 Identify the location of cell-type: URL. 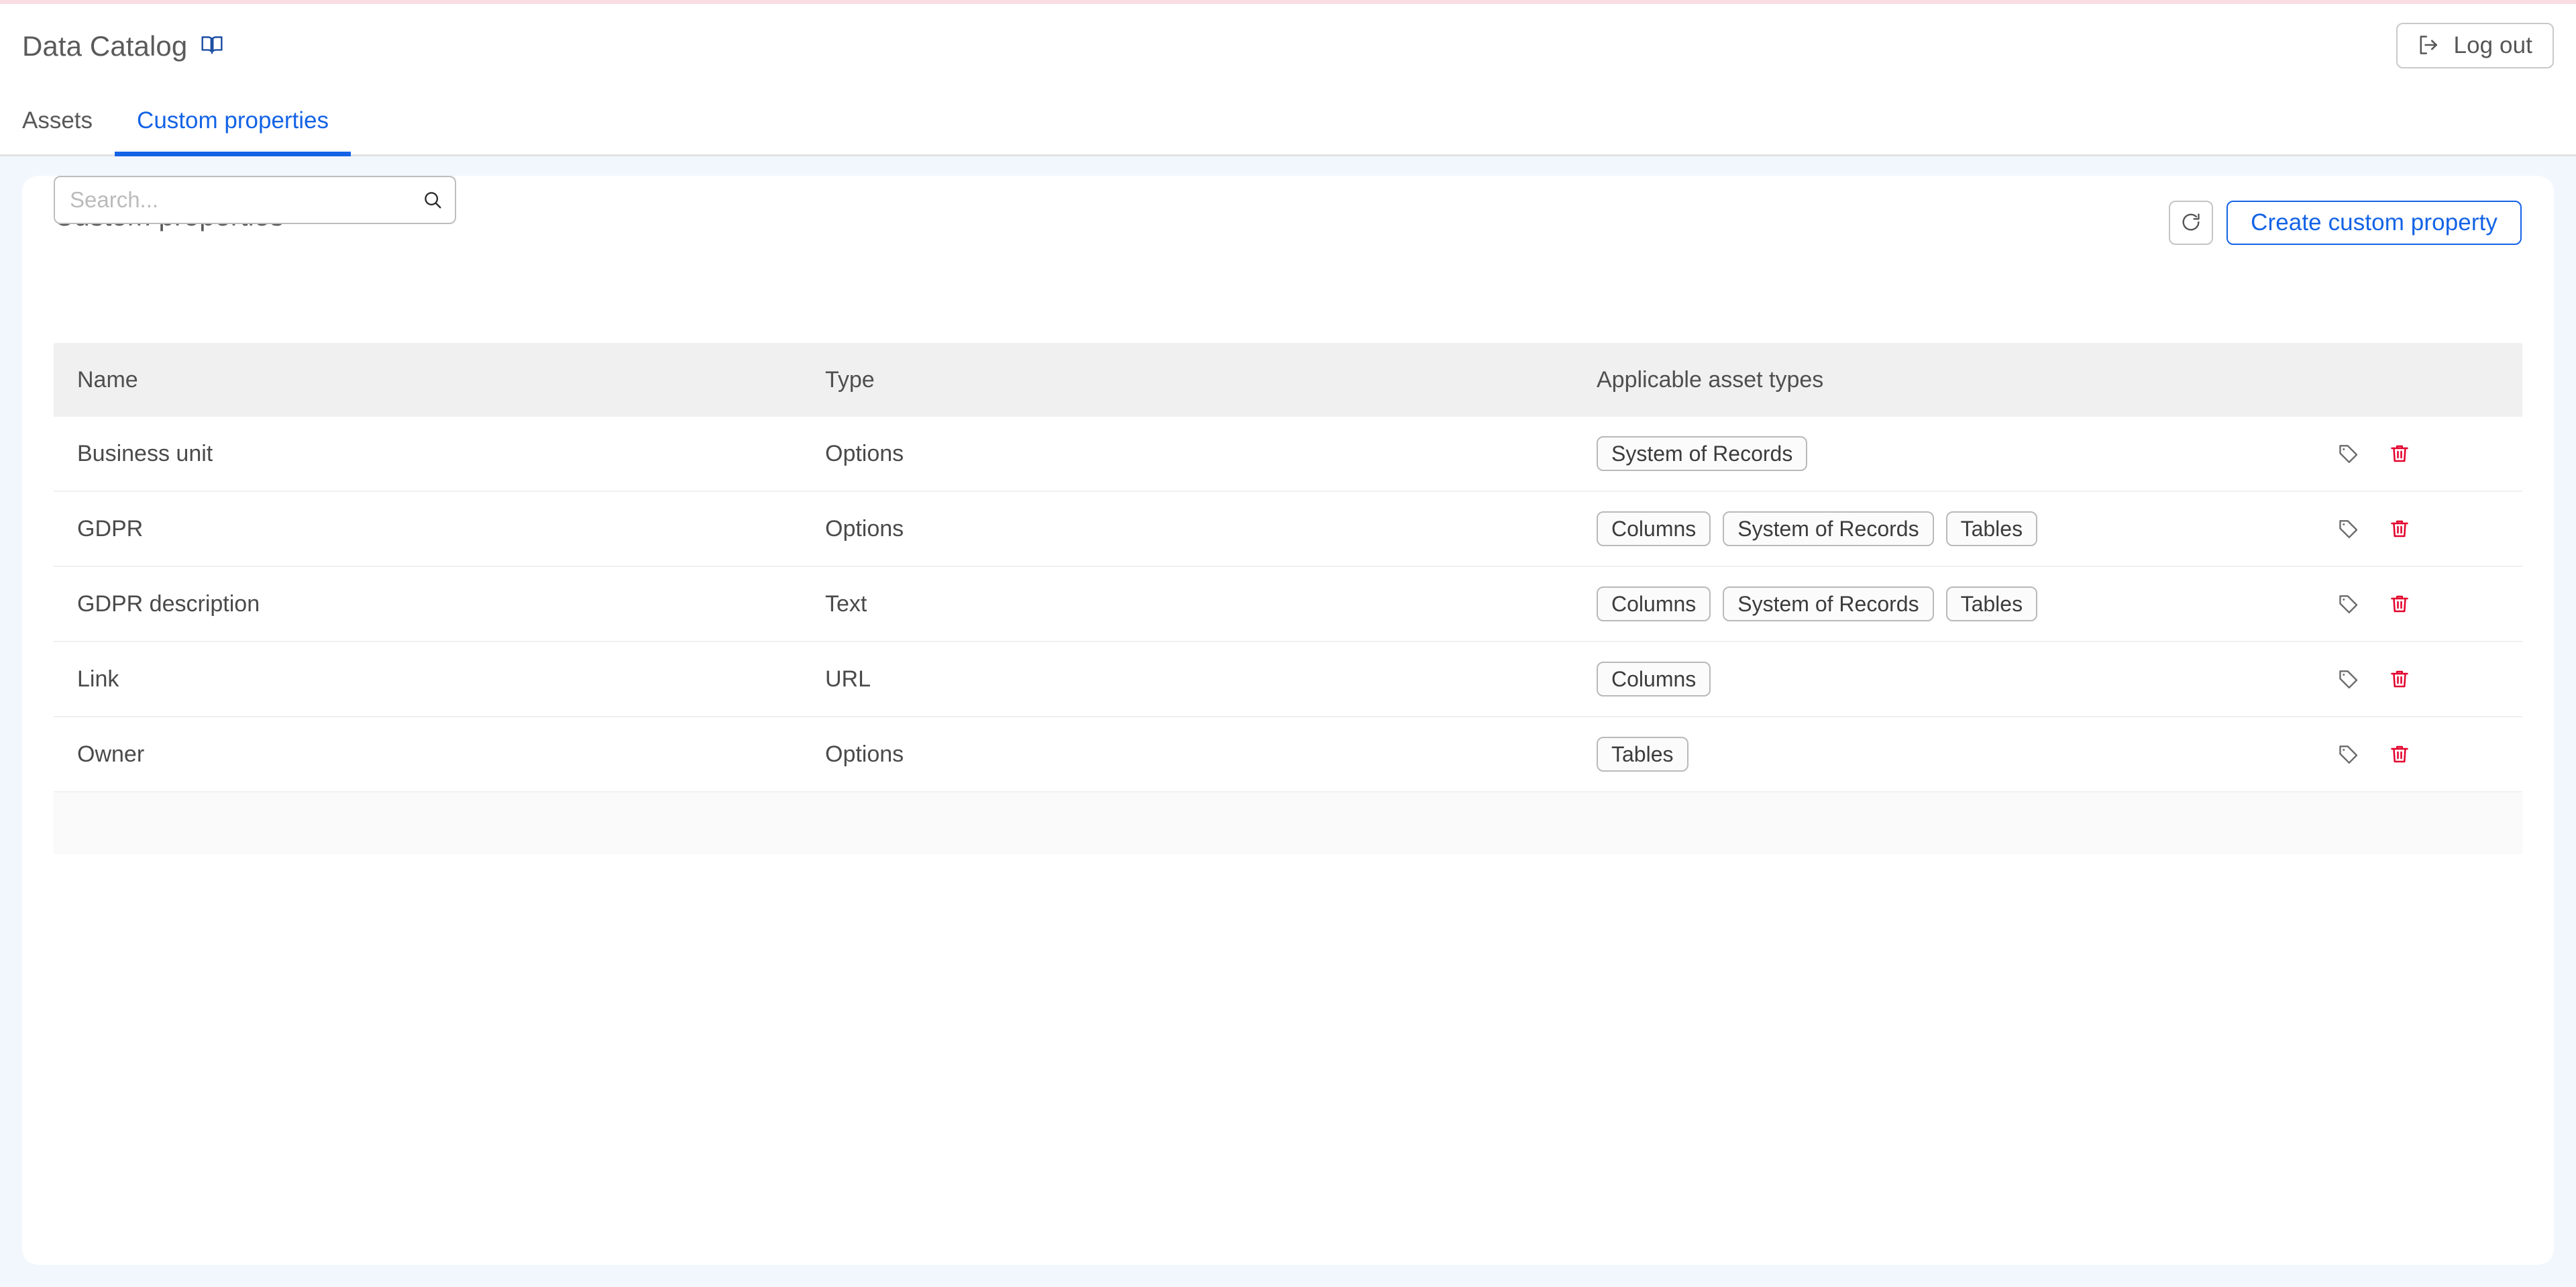
(848, 679).